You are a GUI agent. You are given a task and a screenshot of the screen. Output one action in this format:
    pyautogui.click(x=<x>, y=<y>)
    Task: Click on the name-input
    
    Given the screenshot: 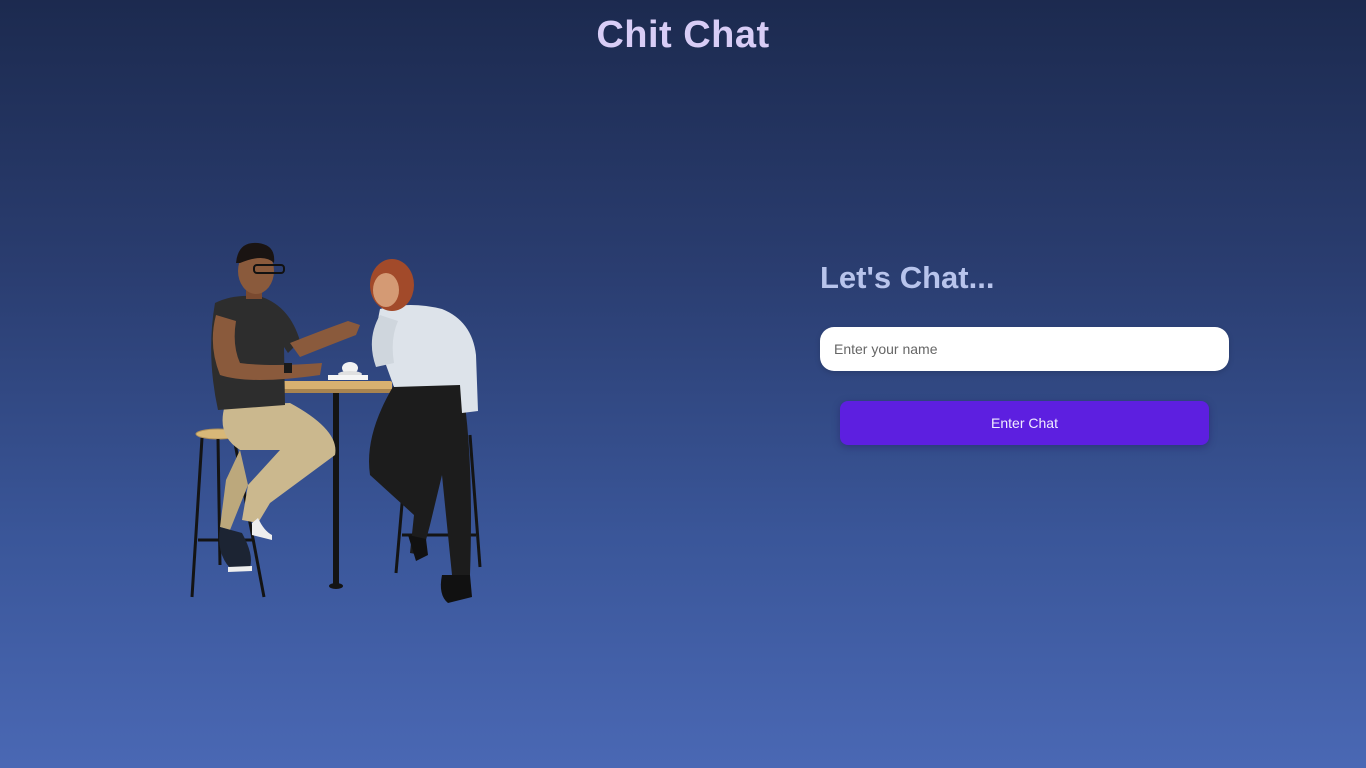 What is the action you would take?
    pyautogui.click(x=1024, y=349)
    